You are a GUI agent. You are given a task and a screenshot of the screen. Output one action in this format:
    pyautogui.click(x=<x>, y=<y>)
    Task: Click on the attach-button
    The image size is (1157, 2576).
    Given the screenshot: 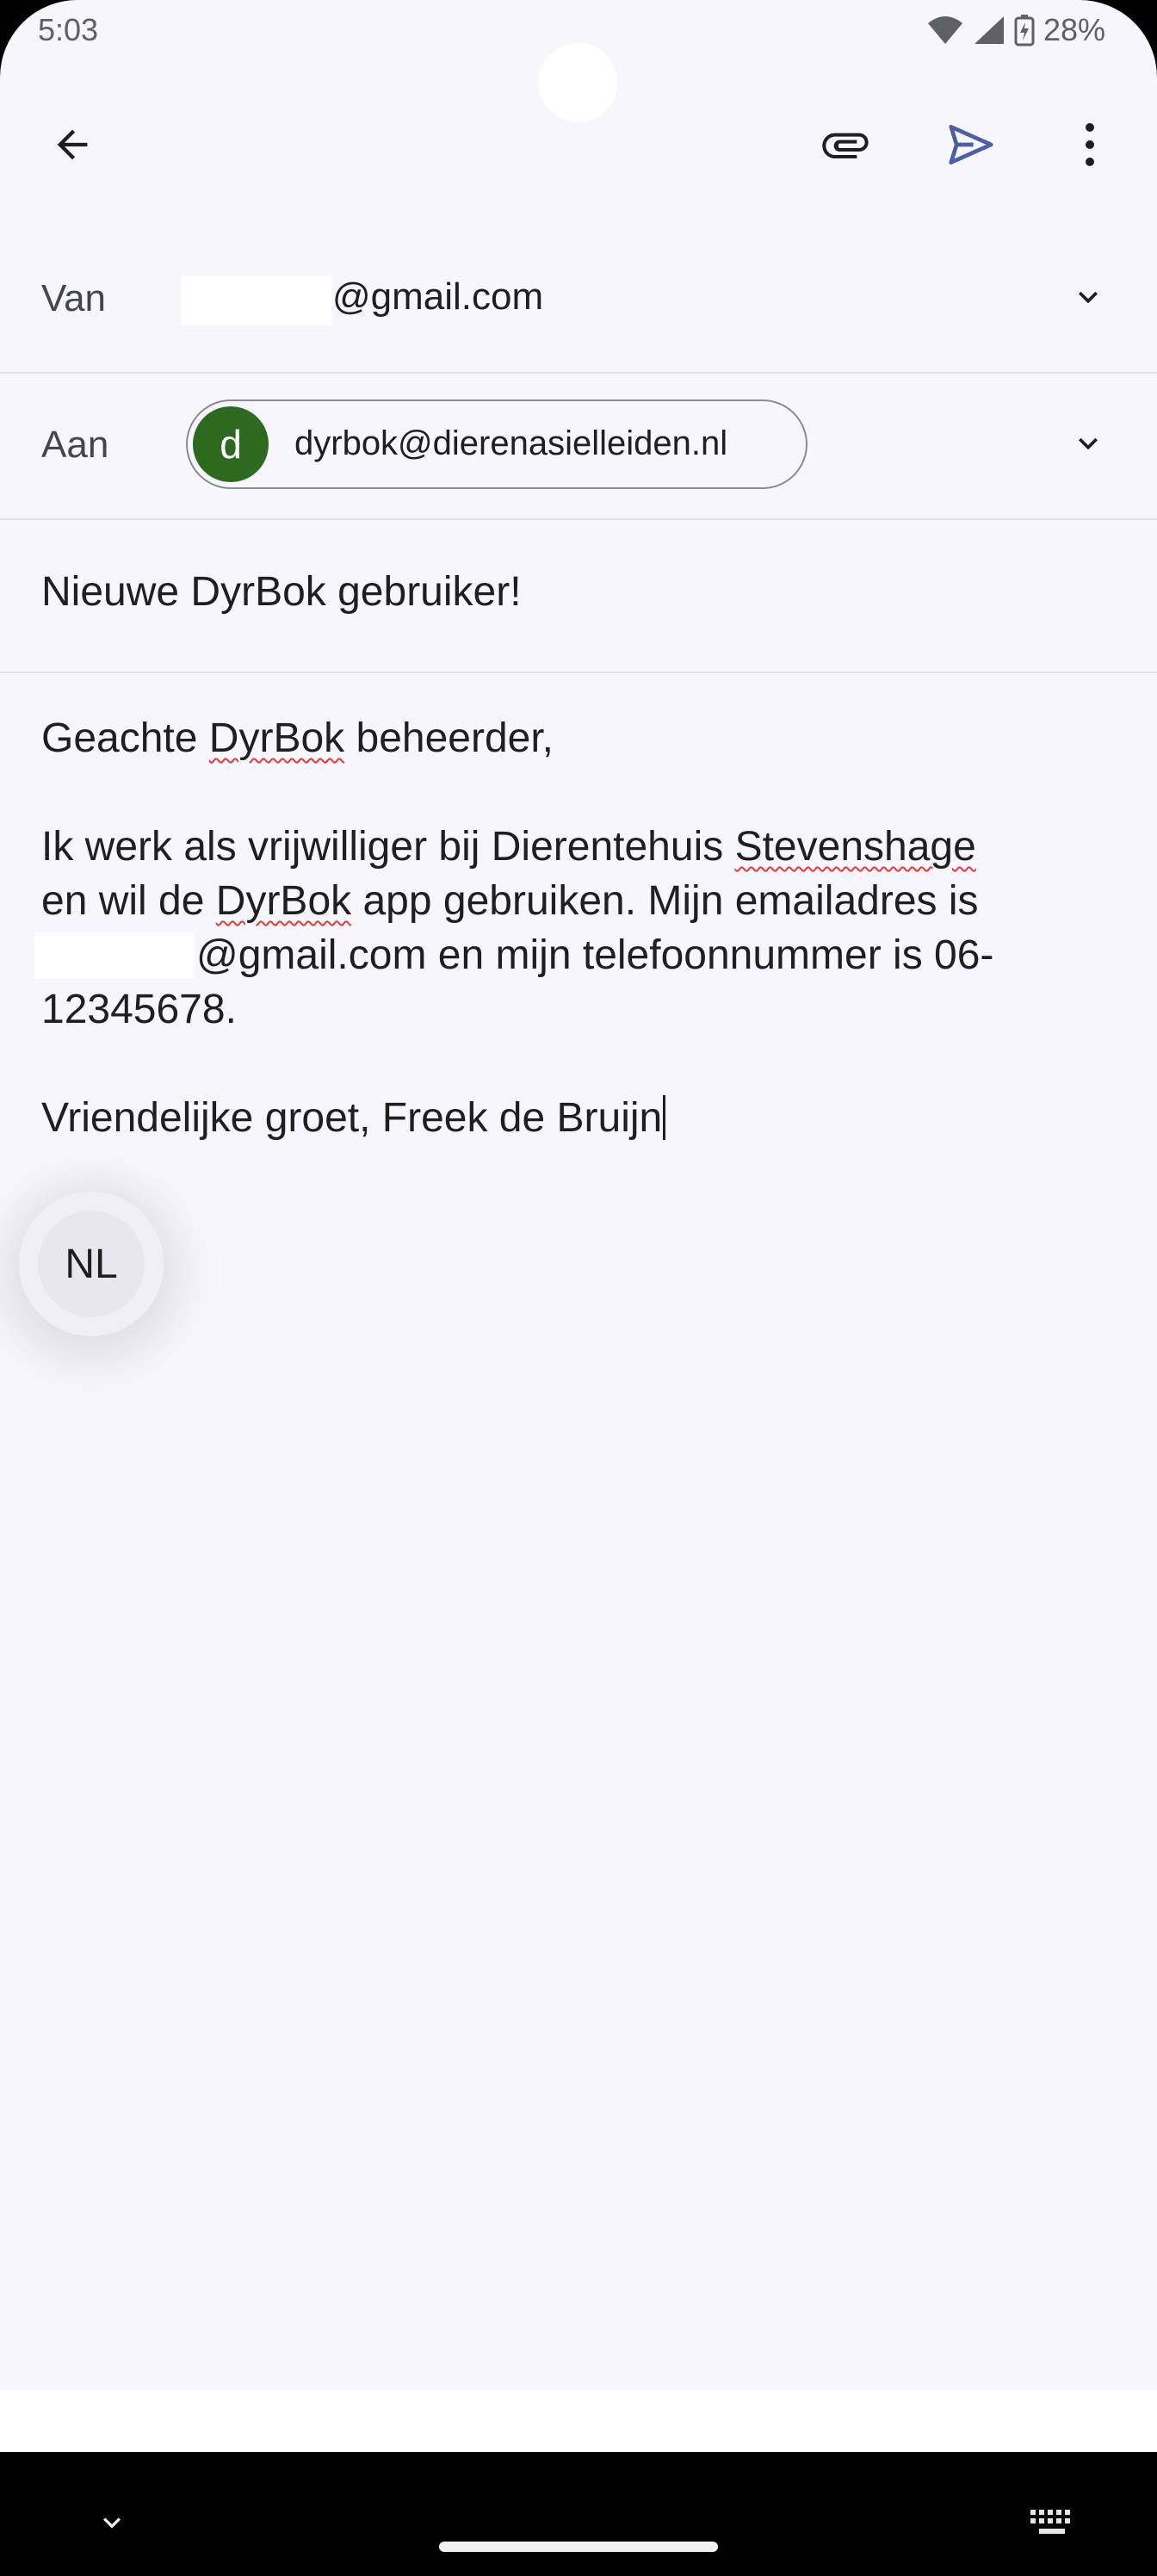 What is the action you would take?
    pyautogui.click(x=845, y=144)
    